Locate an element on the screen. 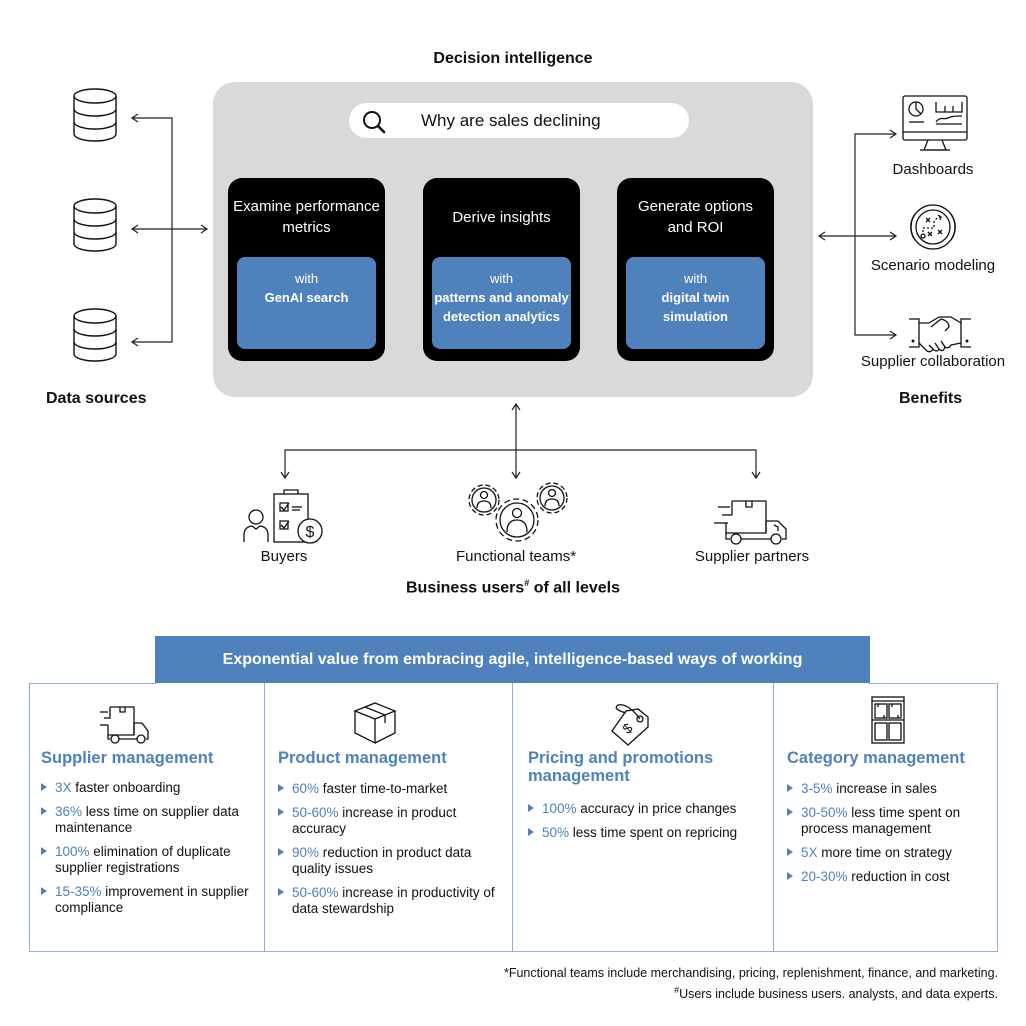 This screenshot has width=1026, height=1026. metric-value: 3-5% is located at coordinates (817, 788).